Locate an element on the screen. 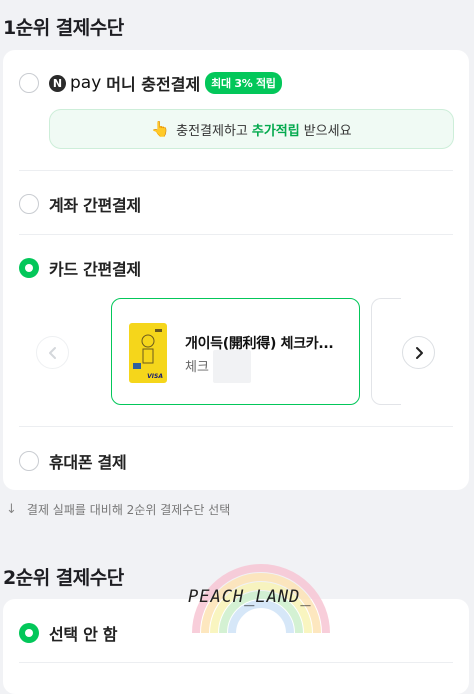 The image size is (474, 694). promo-banner: 👆 충전결제하고 추가적립 받으세요 is located at coordinates (251, 129).